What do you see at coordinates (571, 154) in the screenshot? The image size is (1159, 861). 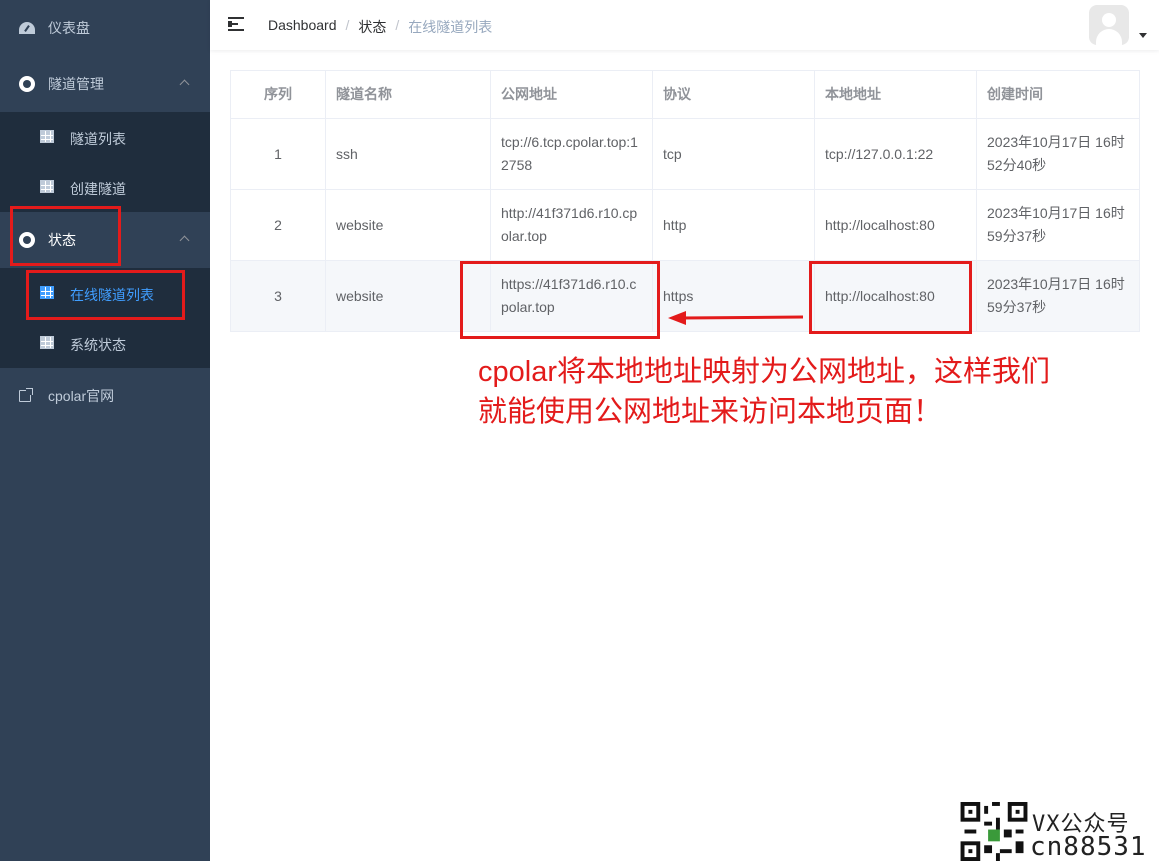 I see `cell-public-url: tcp://6.tcp.cpolar.top:12758` at bounding box center [571, 154].